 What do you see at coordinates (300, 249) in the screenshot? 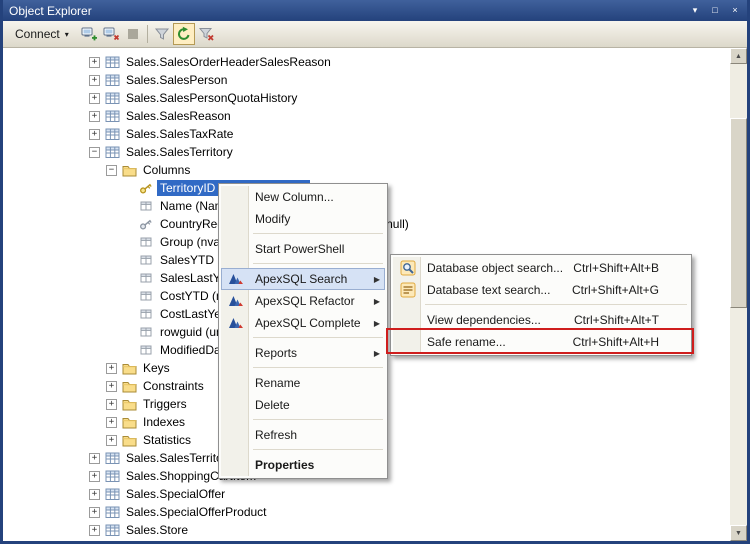
I see `menu-item-label: Start PowerShell` at bounding box center [300, 249].